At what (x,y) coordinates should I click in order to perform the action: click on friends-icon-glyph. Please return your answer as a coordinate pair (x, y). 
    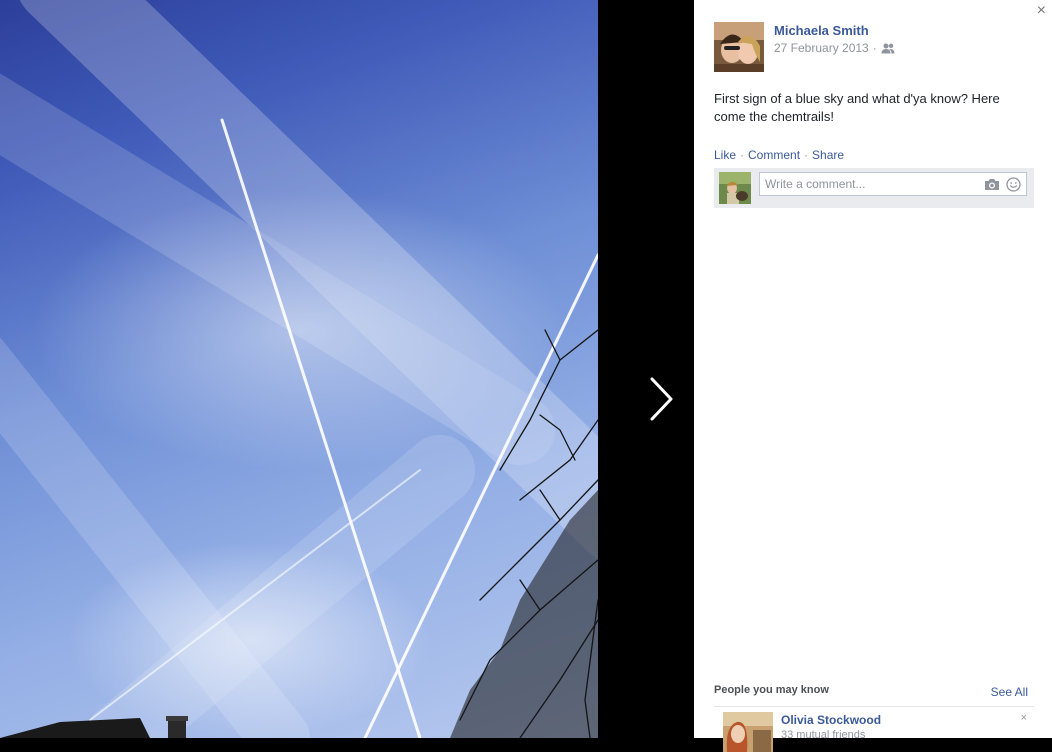
    Looking at the image, I should click on (888, 48).